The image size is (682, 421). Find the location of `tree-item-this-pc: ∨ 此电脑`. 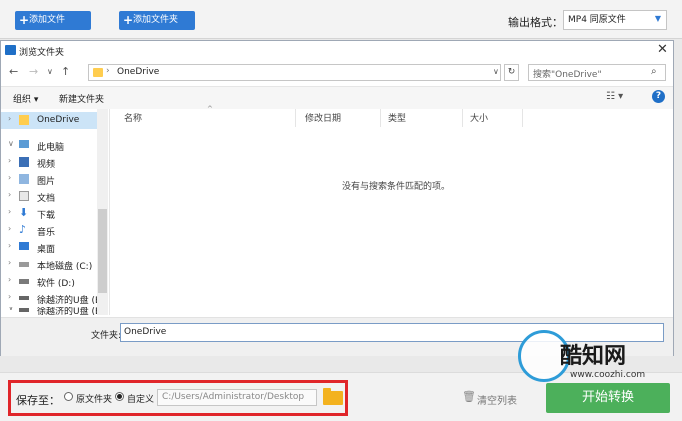

tree-item-this-pc: ∨ 此电脑 is located at coordinates (49, 145).